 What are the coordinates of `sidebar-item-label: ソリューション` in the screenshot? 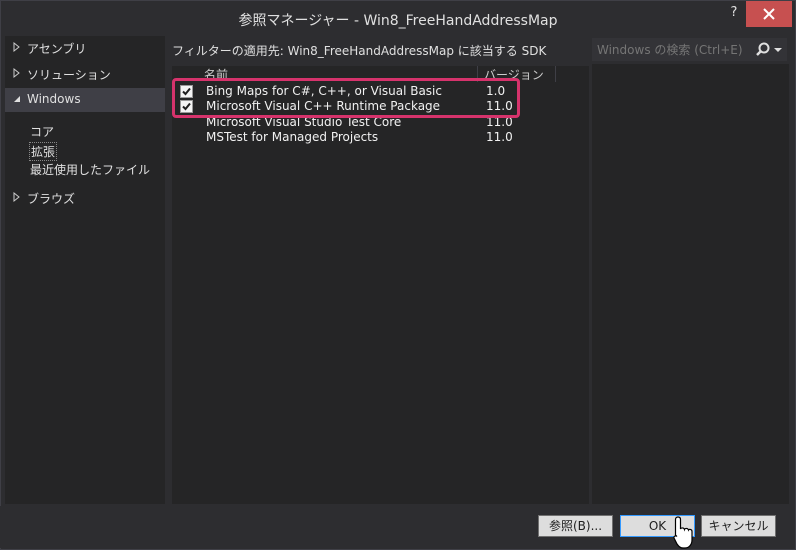 It's located at (69, 75).